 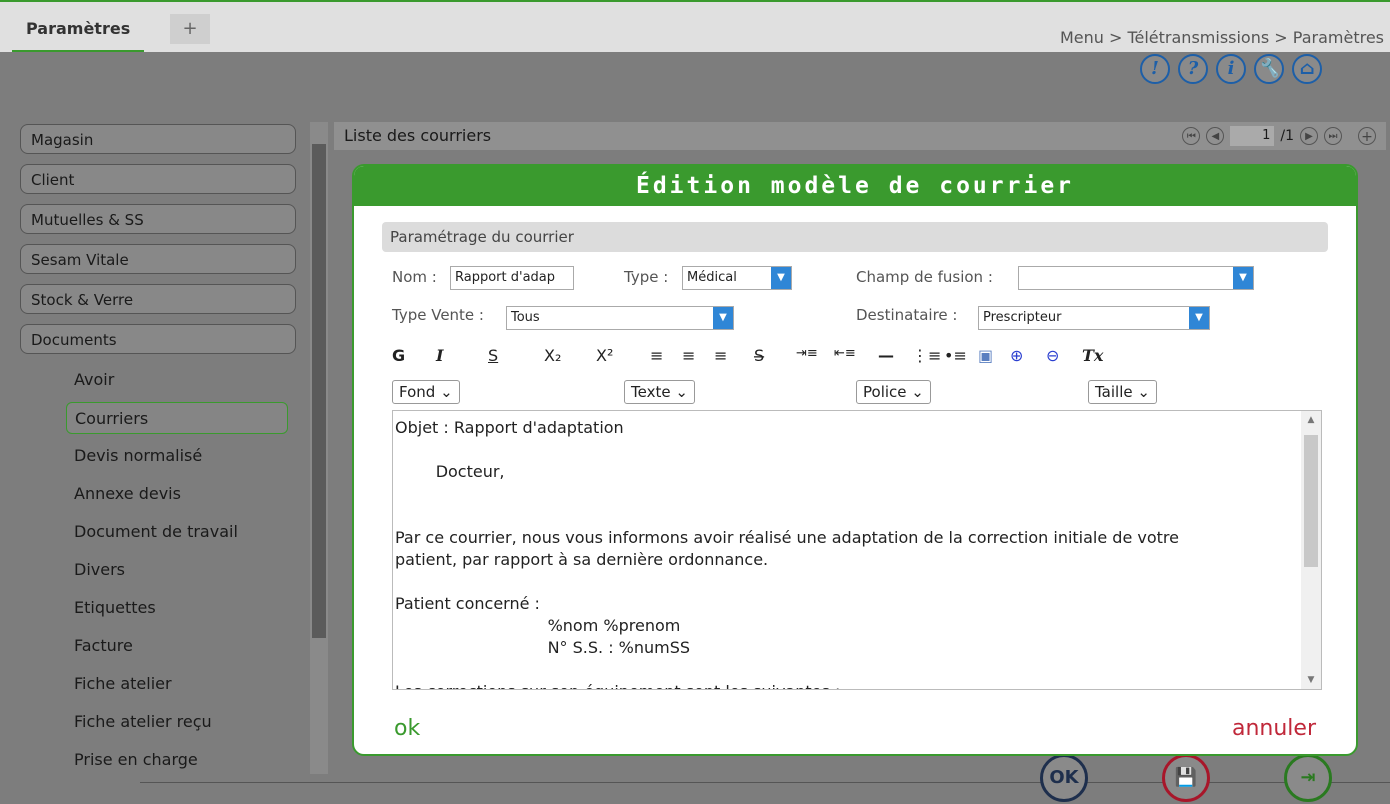 I want to click on outdent-icon: ⇤≡, so click(x=845, y=353).